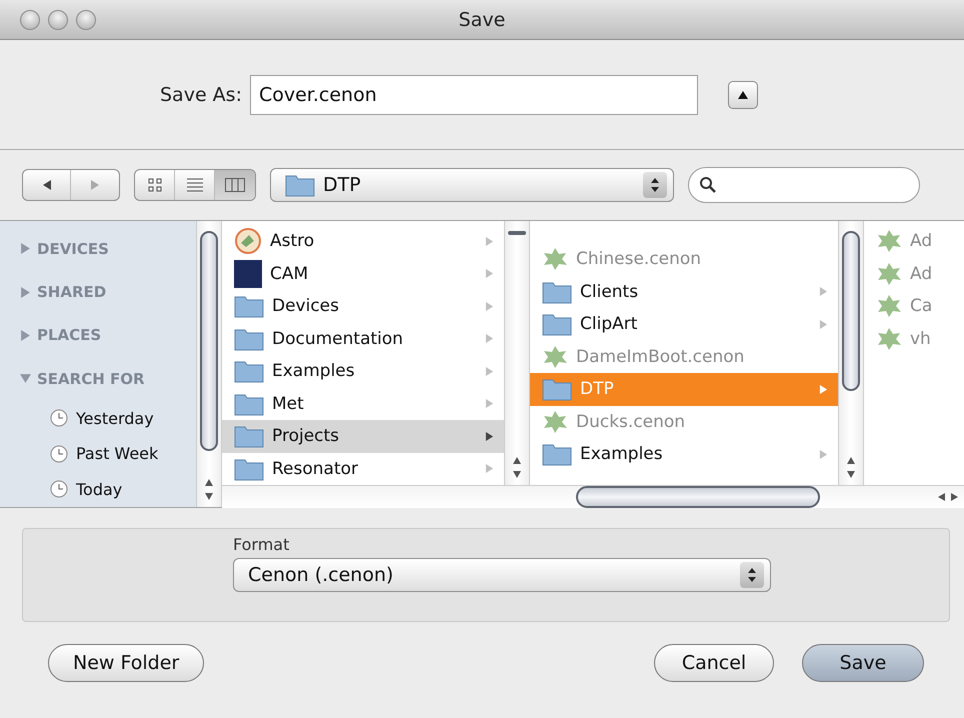 Image resolution: width=964 pixels, height=718 pixels. What do you see at coordinates (363, 468) in the screenshot?
I see `file-row: Resonator` at bounding box center [363, 468].